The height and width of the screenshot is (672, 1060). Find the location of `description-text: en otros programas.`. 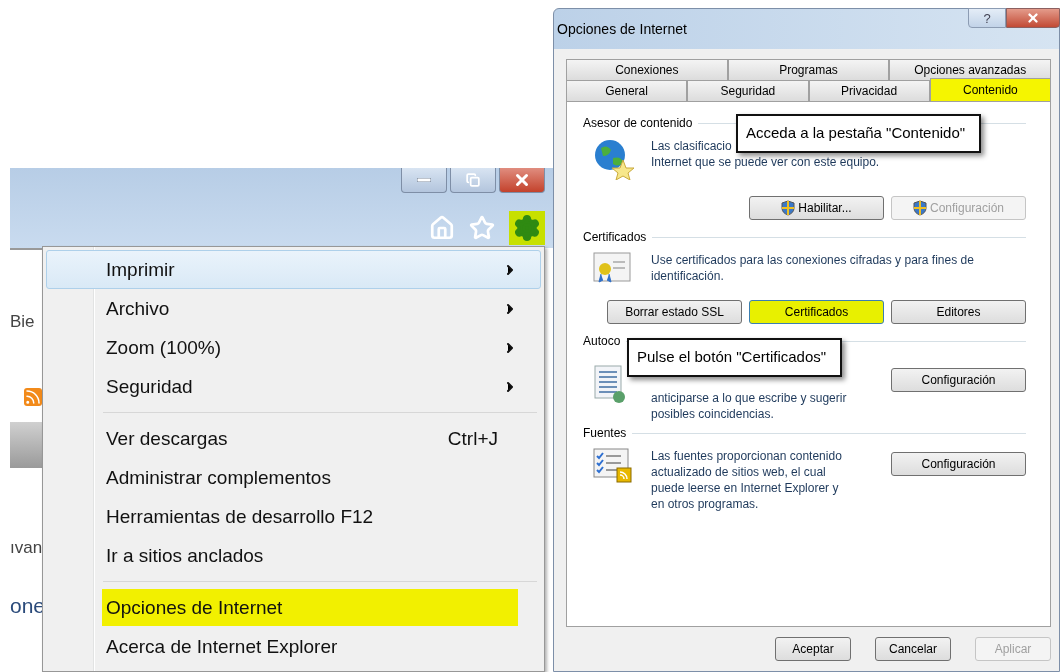

description-text: en otros programas. is located at coordinates (705, 504).